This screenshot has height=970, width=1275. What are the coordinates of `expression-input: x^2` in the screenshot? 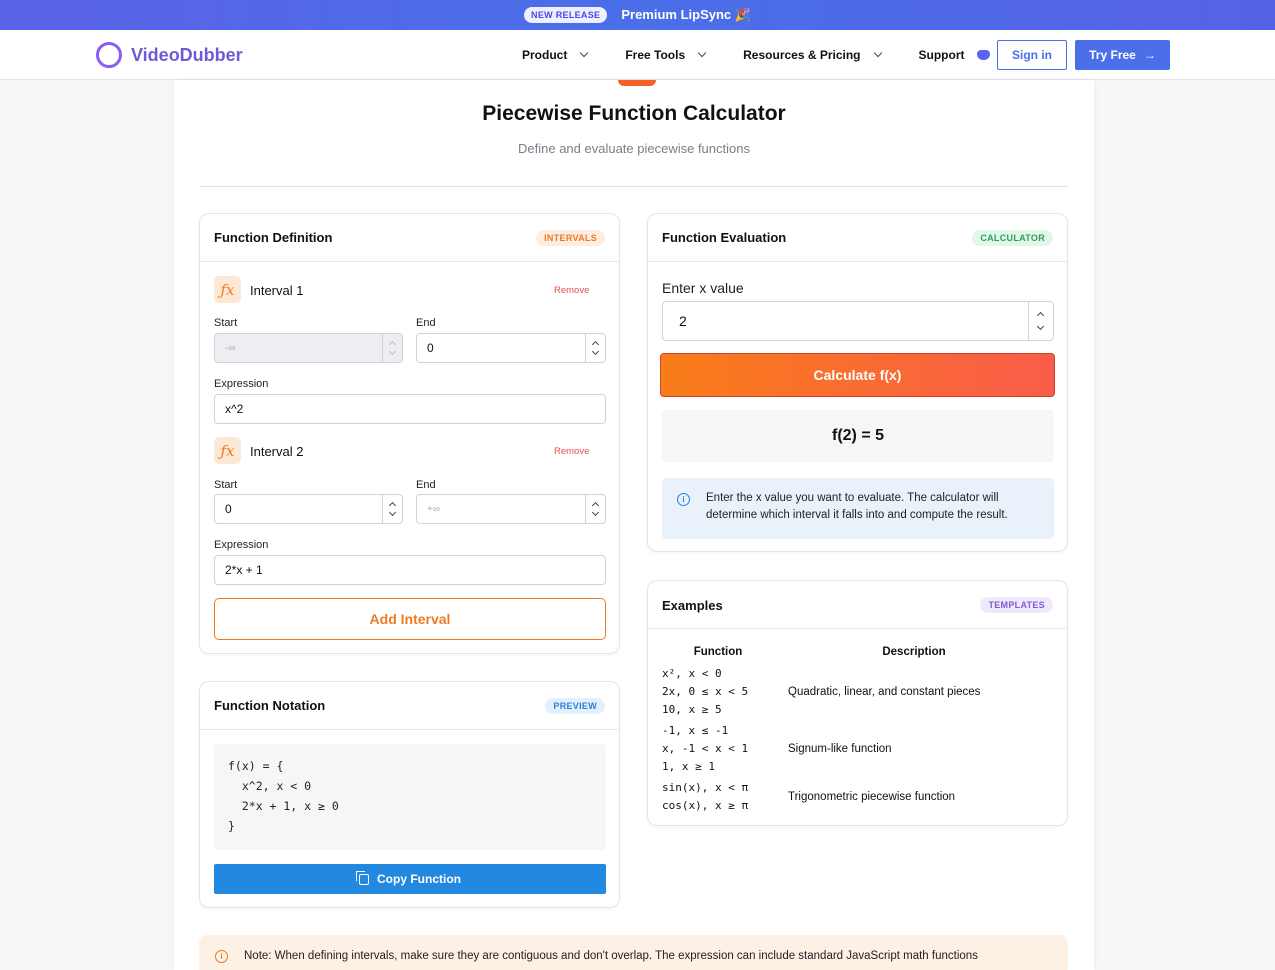 It's located at (410, 409).